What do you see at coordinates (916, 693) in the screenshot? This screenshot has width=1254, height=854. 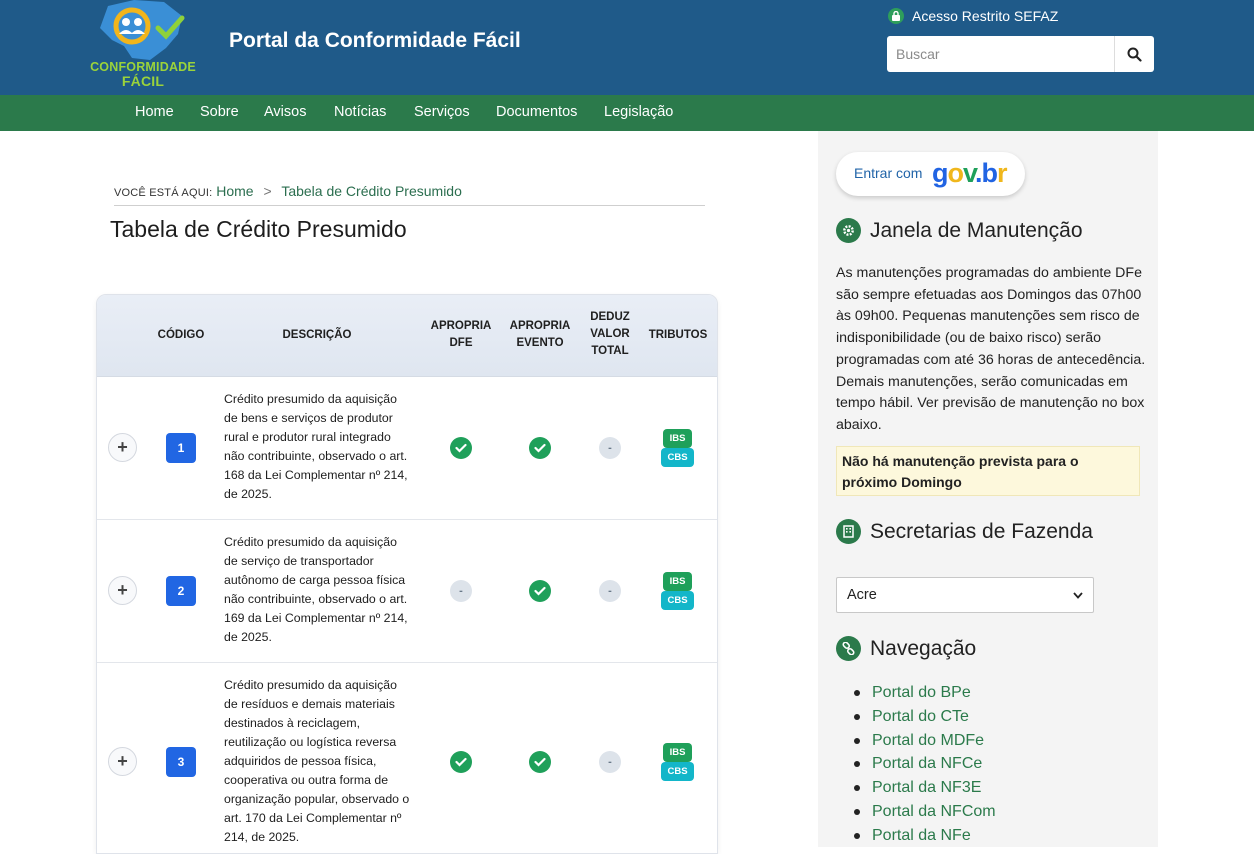 I see `nav-link-bpe: Portal do BPe` at bounding box center [916, 693].